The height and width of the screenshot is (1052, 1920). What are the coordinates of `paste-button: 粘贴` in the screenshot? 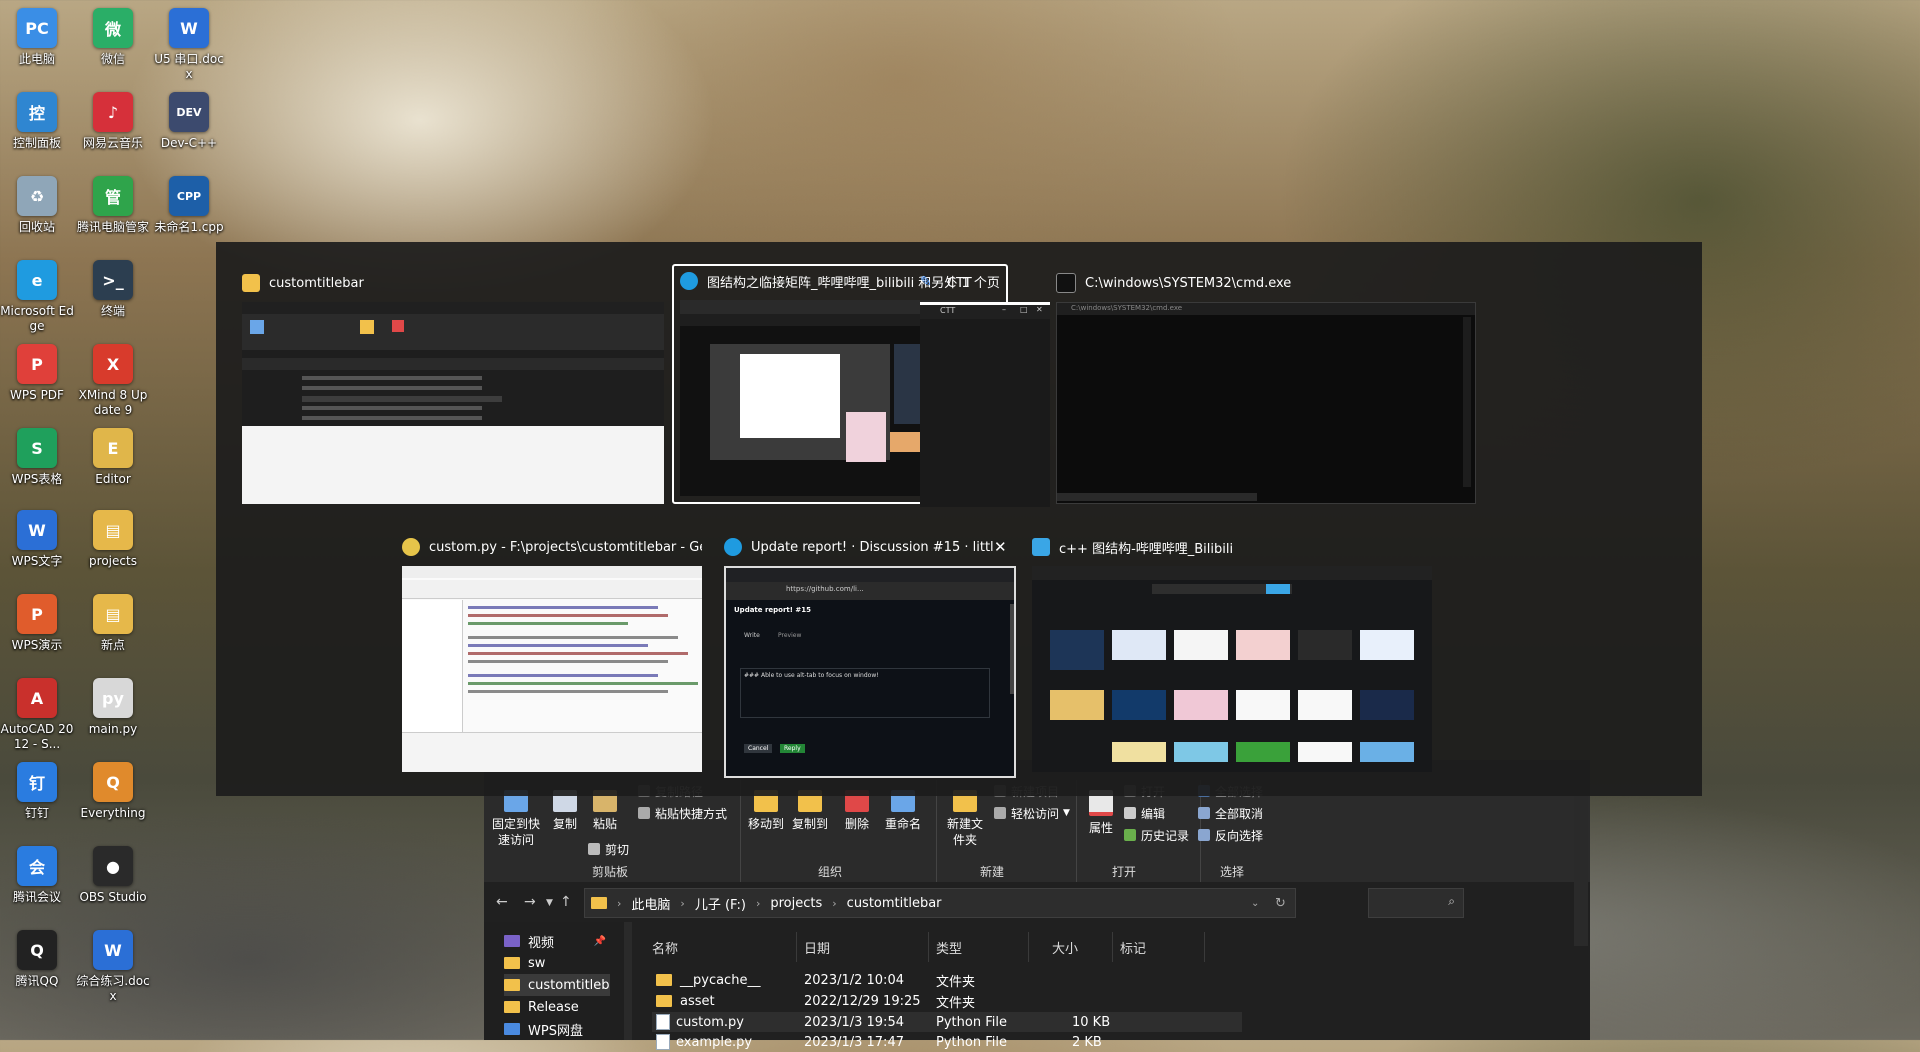 It's located at (605, 811).